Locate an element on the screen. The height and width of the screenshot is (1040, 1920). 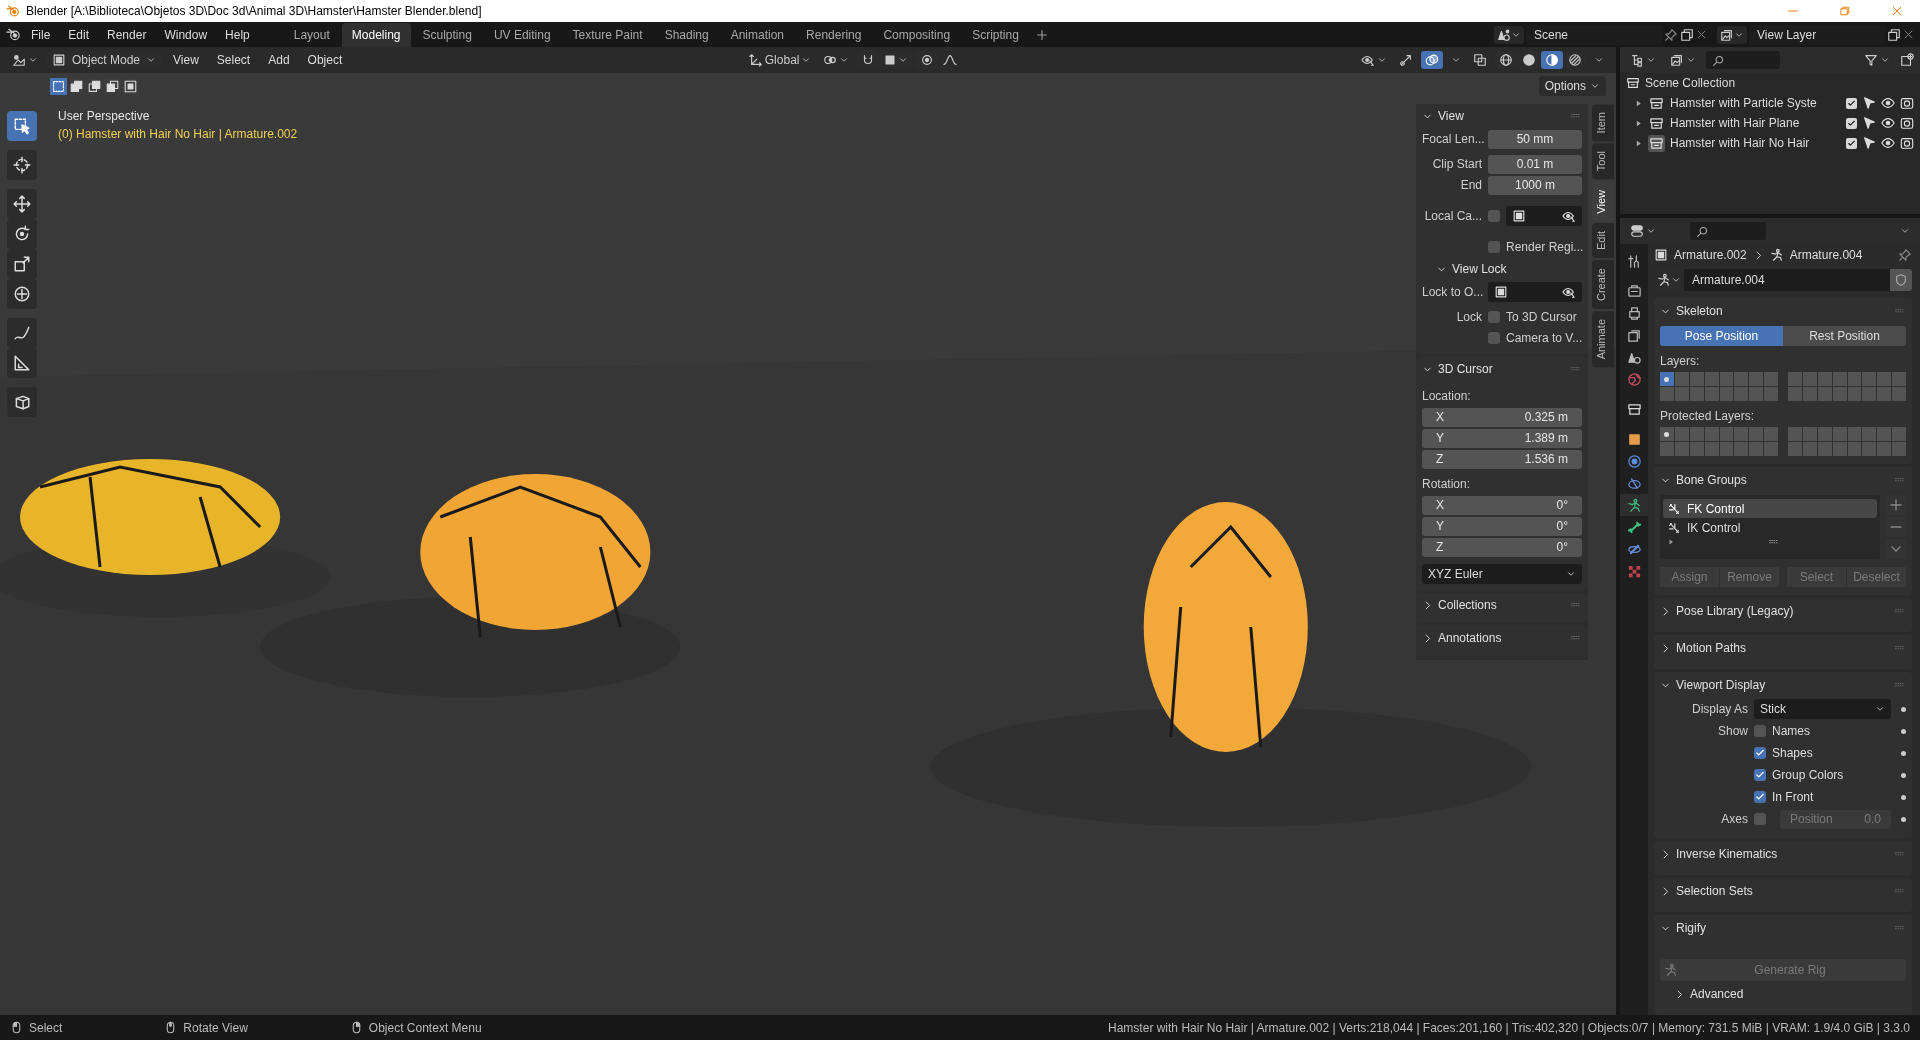
number-field: X 0° is located at coordinates (1502, 505).